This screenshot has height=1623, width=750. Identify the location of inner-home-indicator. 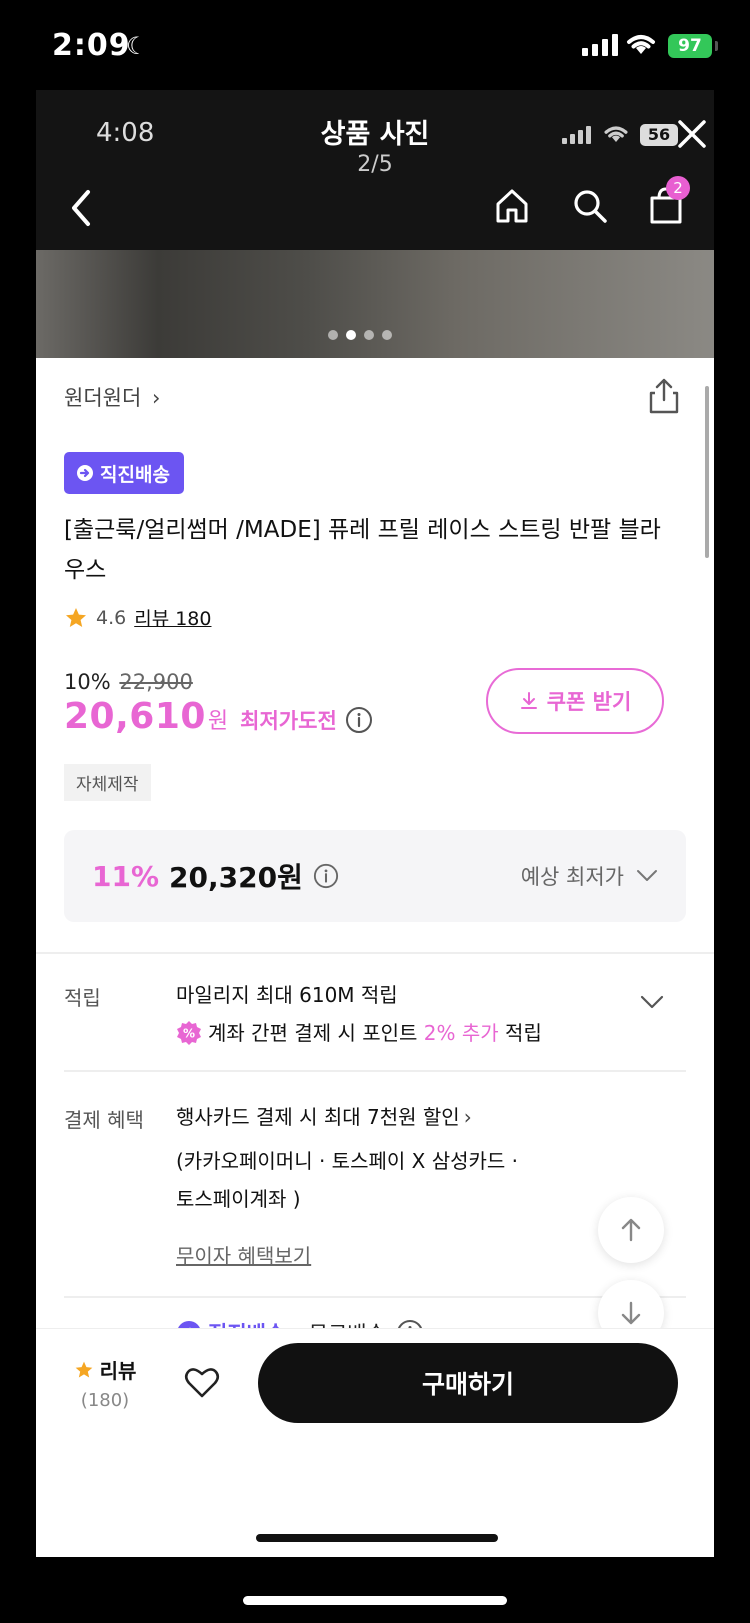
(377, 1538).